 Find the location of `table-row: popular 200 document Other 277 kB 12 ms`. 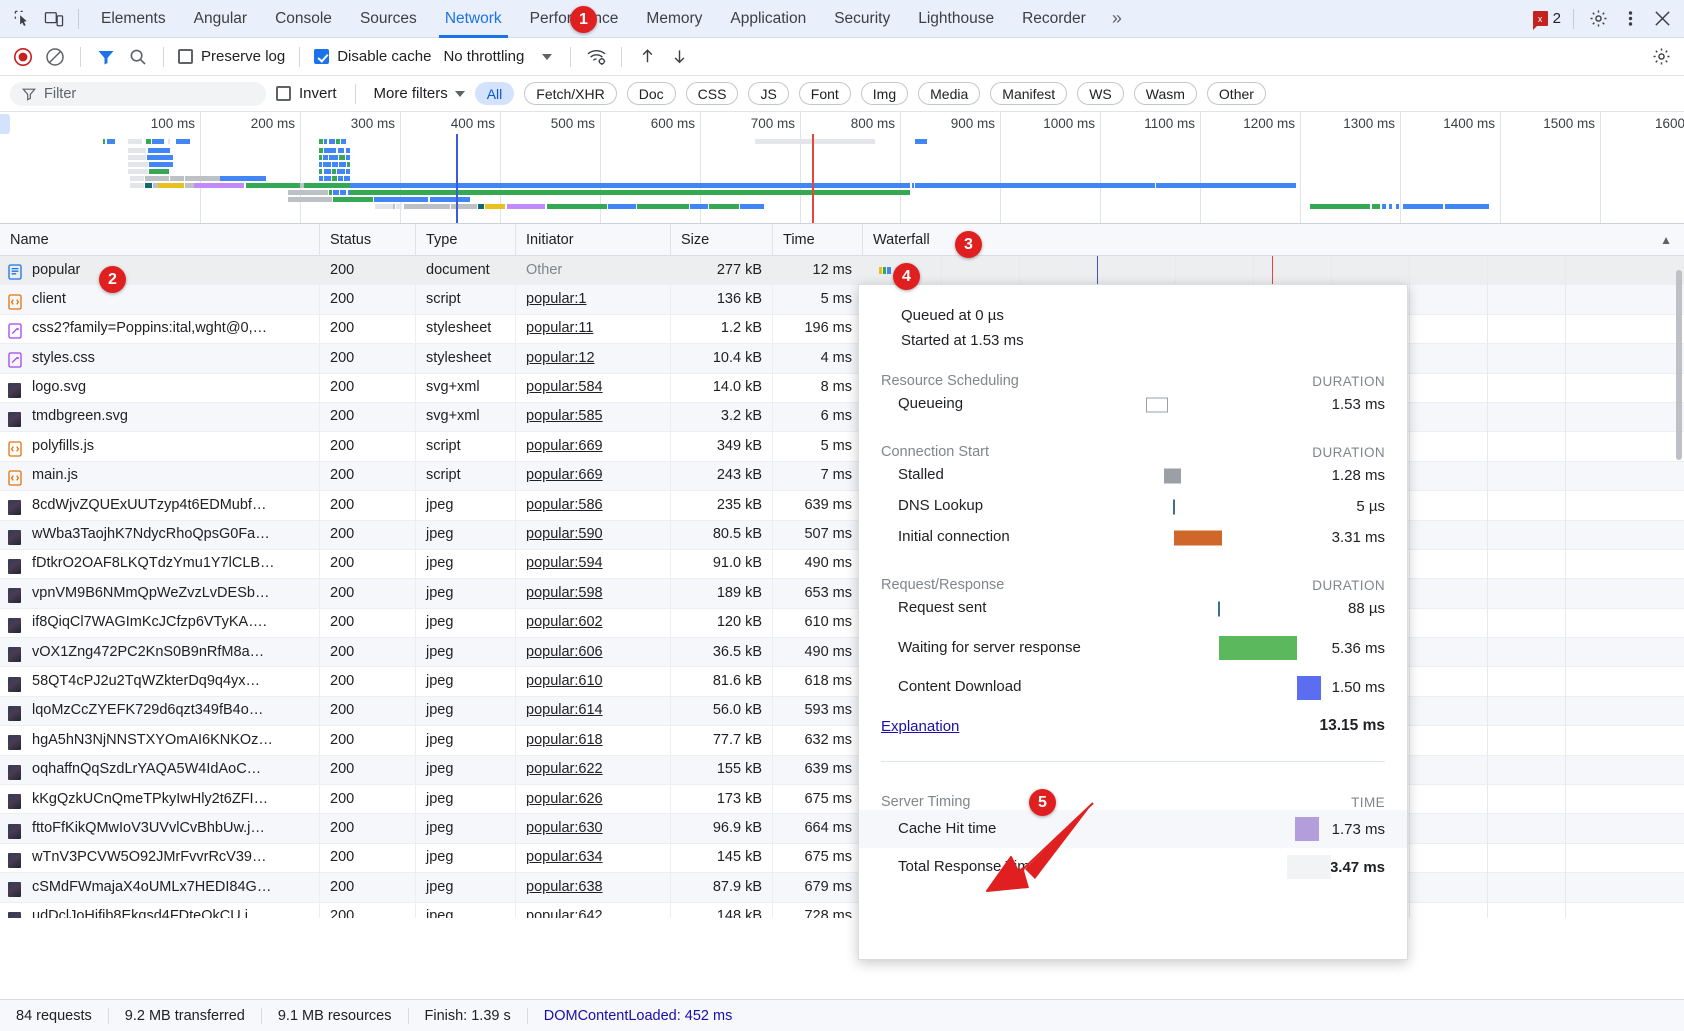

table-row: popular 200 document Other 277 kB 12 ms is located at coordinates (842, 271).